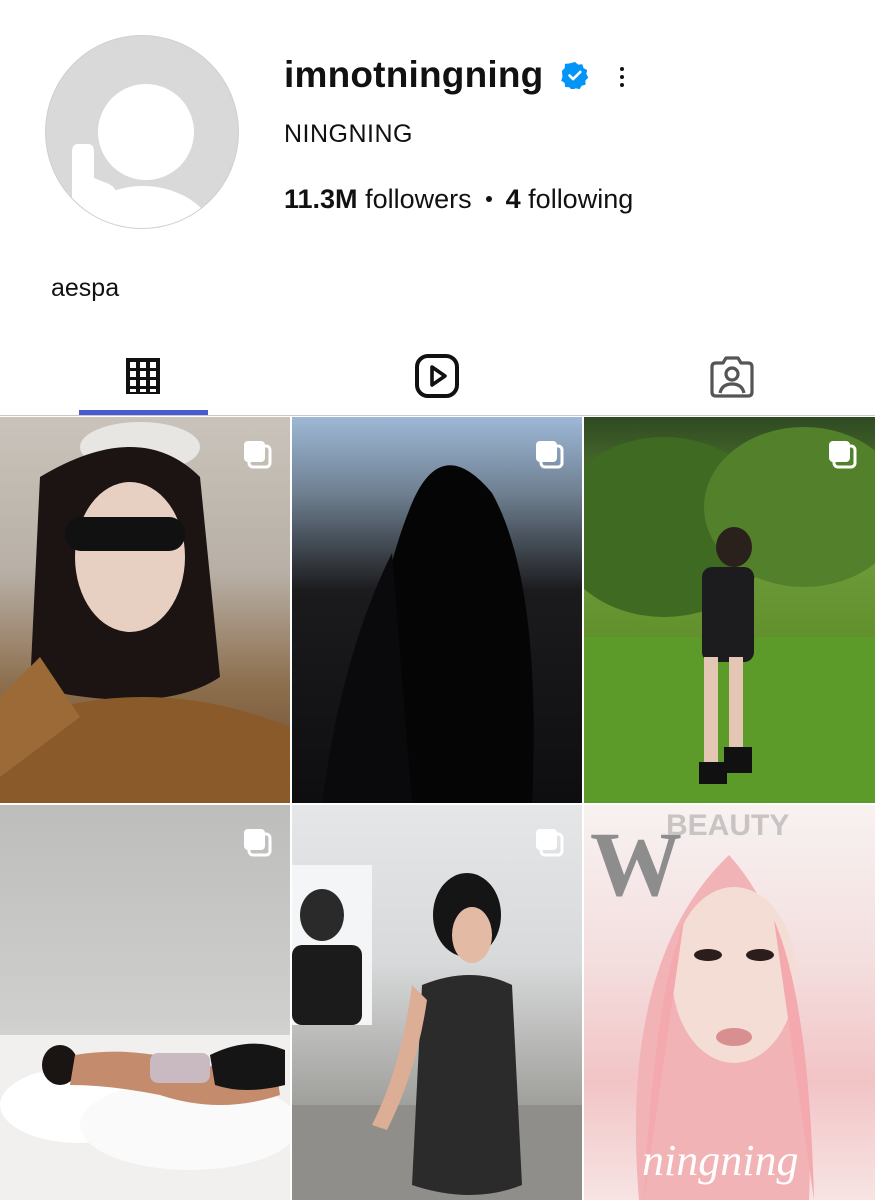 Image resolution: width=875 pixels, height=1200 pixels. I want to click on profile-bio: aespa, so click(85, 288).